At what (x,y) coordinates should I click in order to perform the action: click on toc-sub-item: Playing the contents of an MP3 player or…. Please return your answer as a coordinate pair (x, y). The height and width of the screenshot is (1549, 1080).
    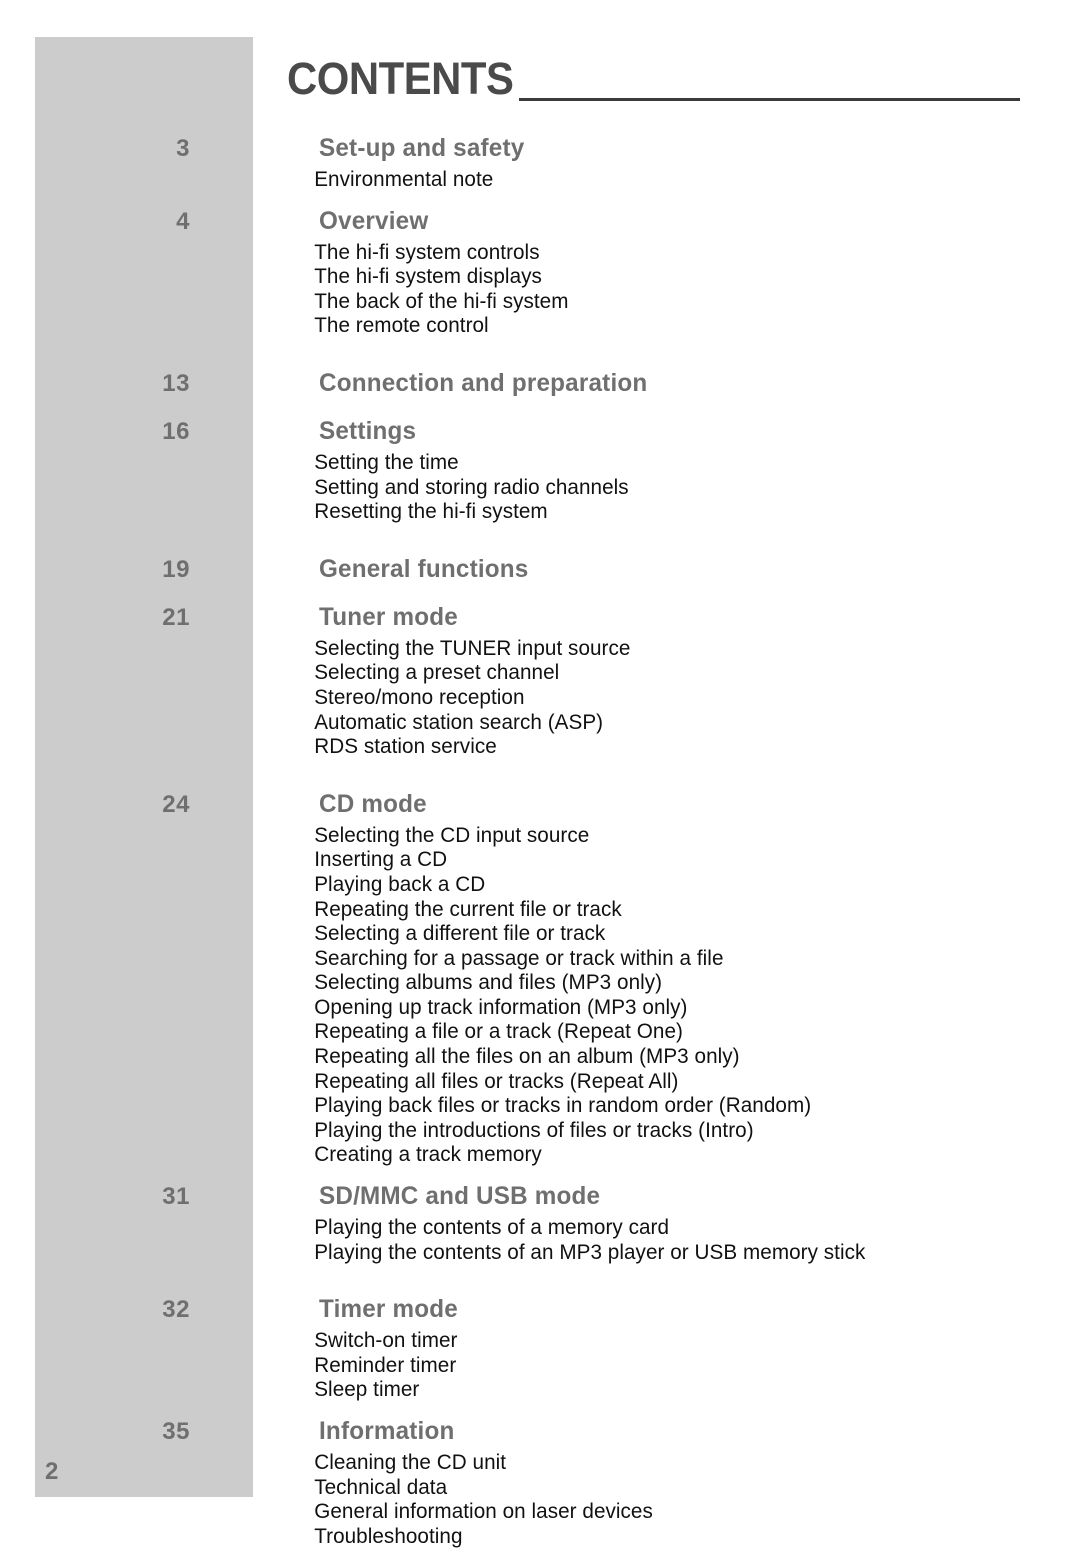
    Looking at the image, I should click on (532, 1253).